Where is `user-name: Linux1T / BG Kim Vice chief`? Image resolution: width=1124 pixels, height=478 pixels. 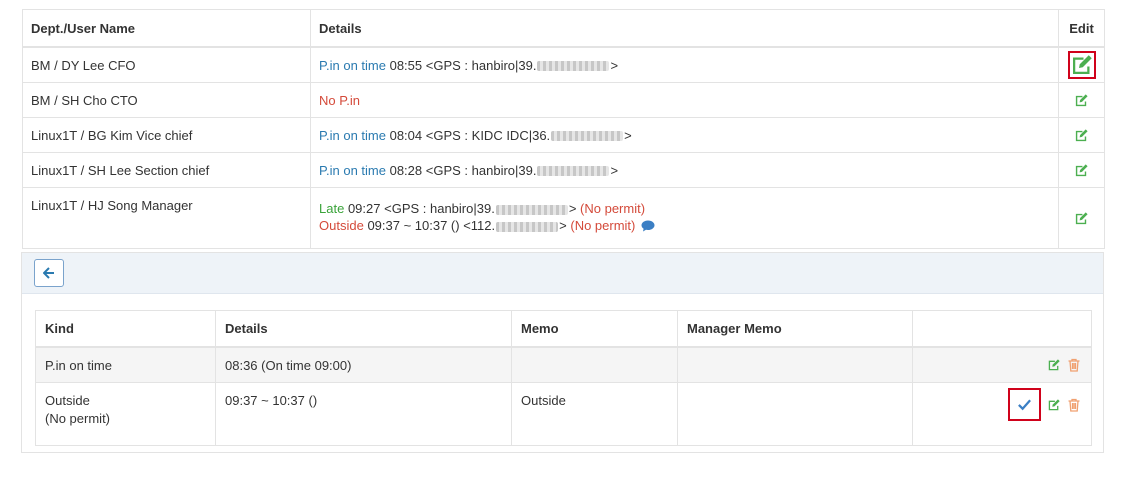 user-name: Linux1T / BG Kim Vice chief is located at coordinates (166, 135).